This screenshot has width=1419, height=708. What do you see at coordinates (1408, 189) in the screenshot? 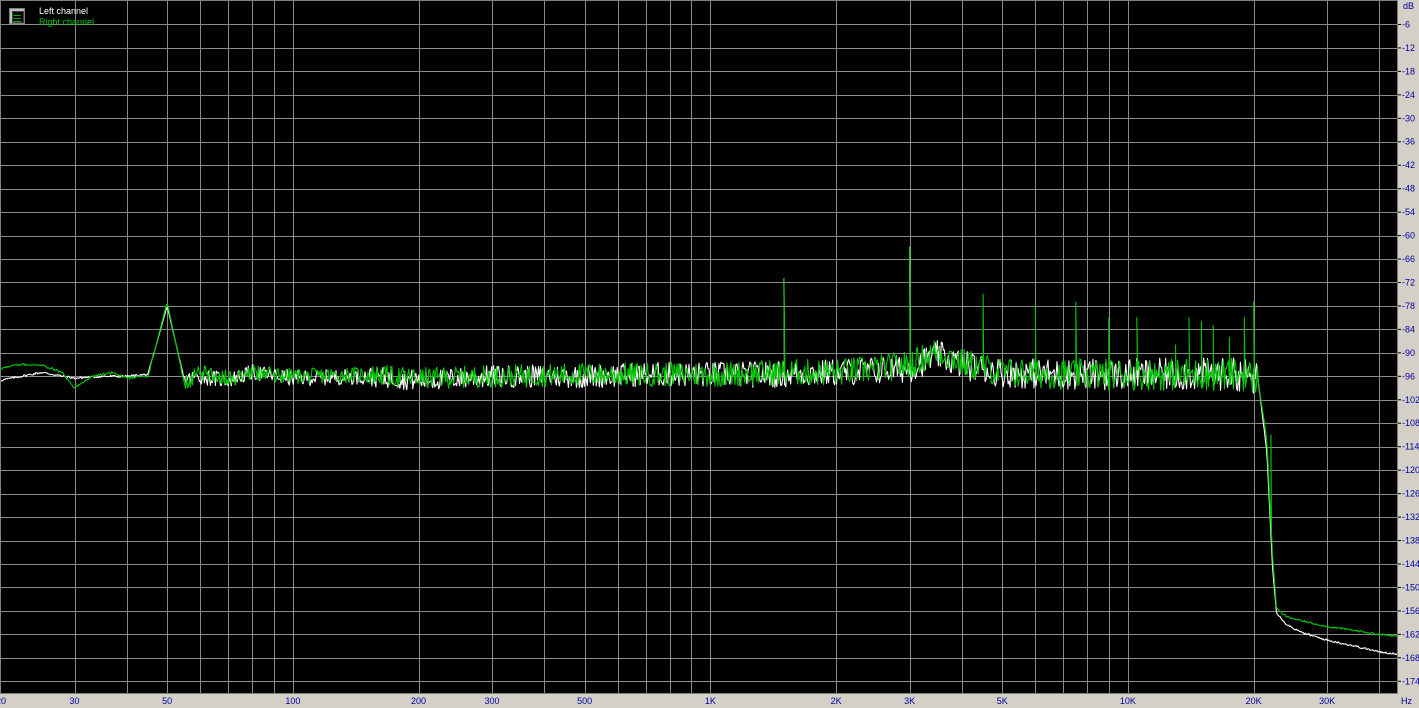
I see `y-tick-label: -48` at bounding box center [1408, 189].